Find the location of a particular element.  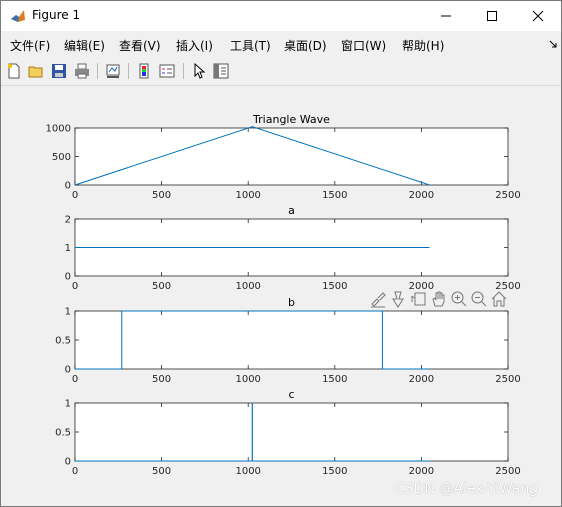

menu-desktop: 桌面(D) is located at coordinates (305, 45).